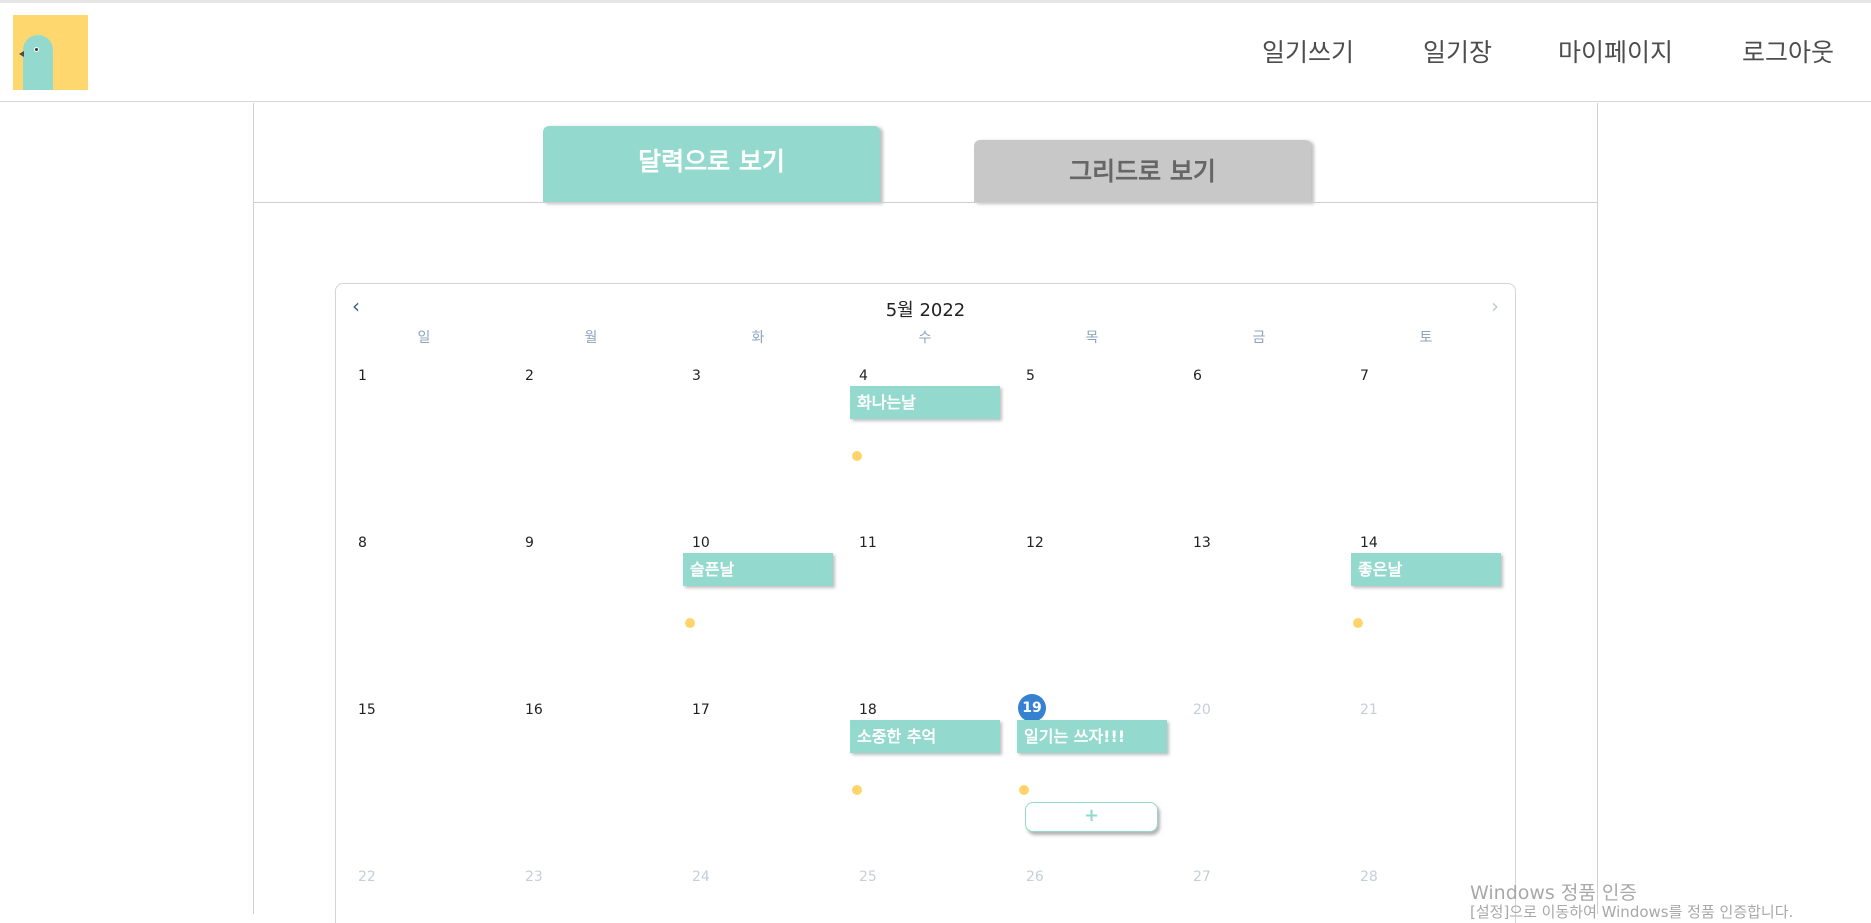  Describe the element at coordinates (925, 310) in the screenshot. I see `calendar-title: 5월 2022` at that location.